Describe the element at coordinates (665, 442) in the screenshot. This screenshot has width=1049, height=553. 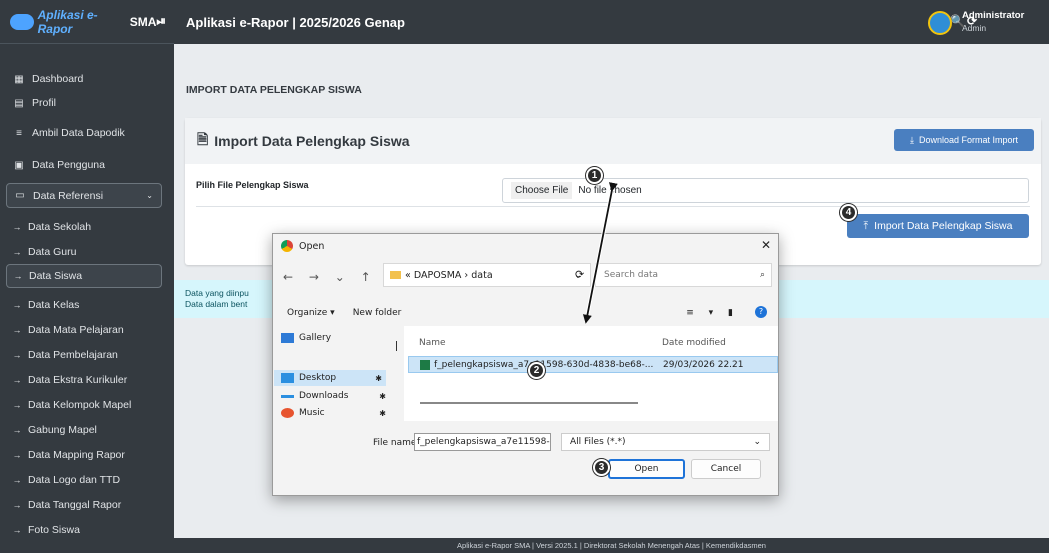
I see `filetype-select: All Files (*.*) ⌄` at that location.